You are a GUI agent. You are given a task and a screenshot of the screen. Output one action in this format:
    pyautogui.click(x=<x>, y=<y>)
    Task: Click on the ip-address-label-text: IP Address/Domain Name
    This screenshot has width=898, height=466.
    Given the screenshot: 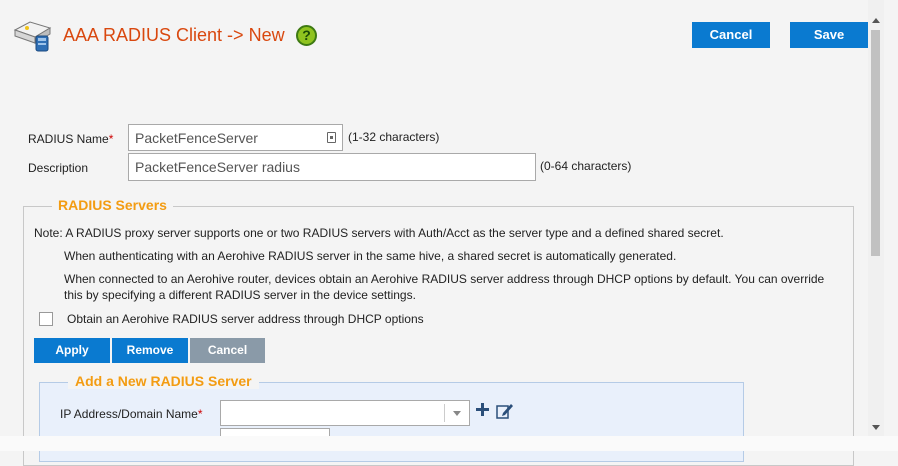 What is the action you would take?
    pyautogui.click(x=129, y=414)
    